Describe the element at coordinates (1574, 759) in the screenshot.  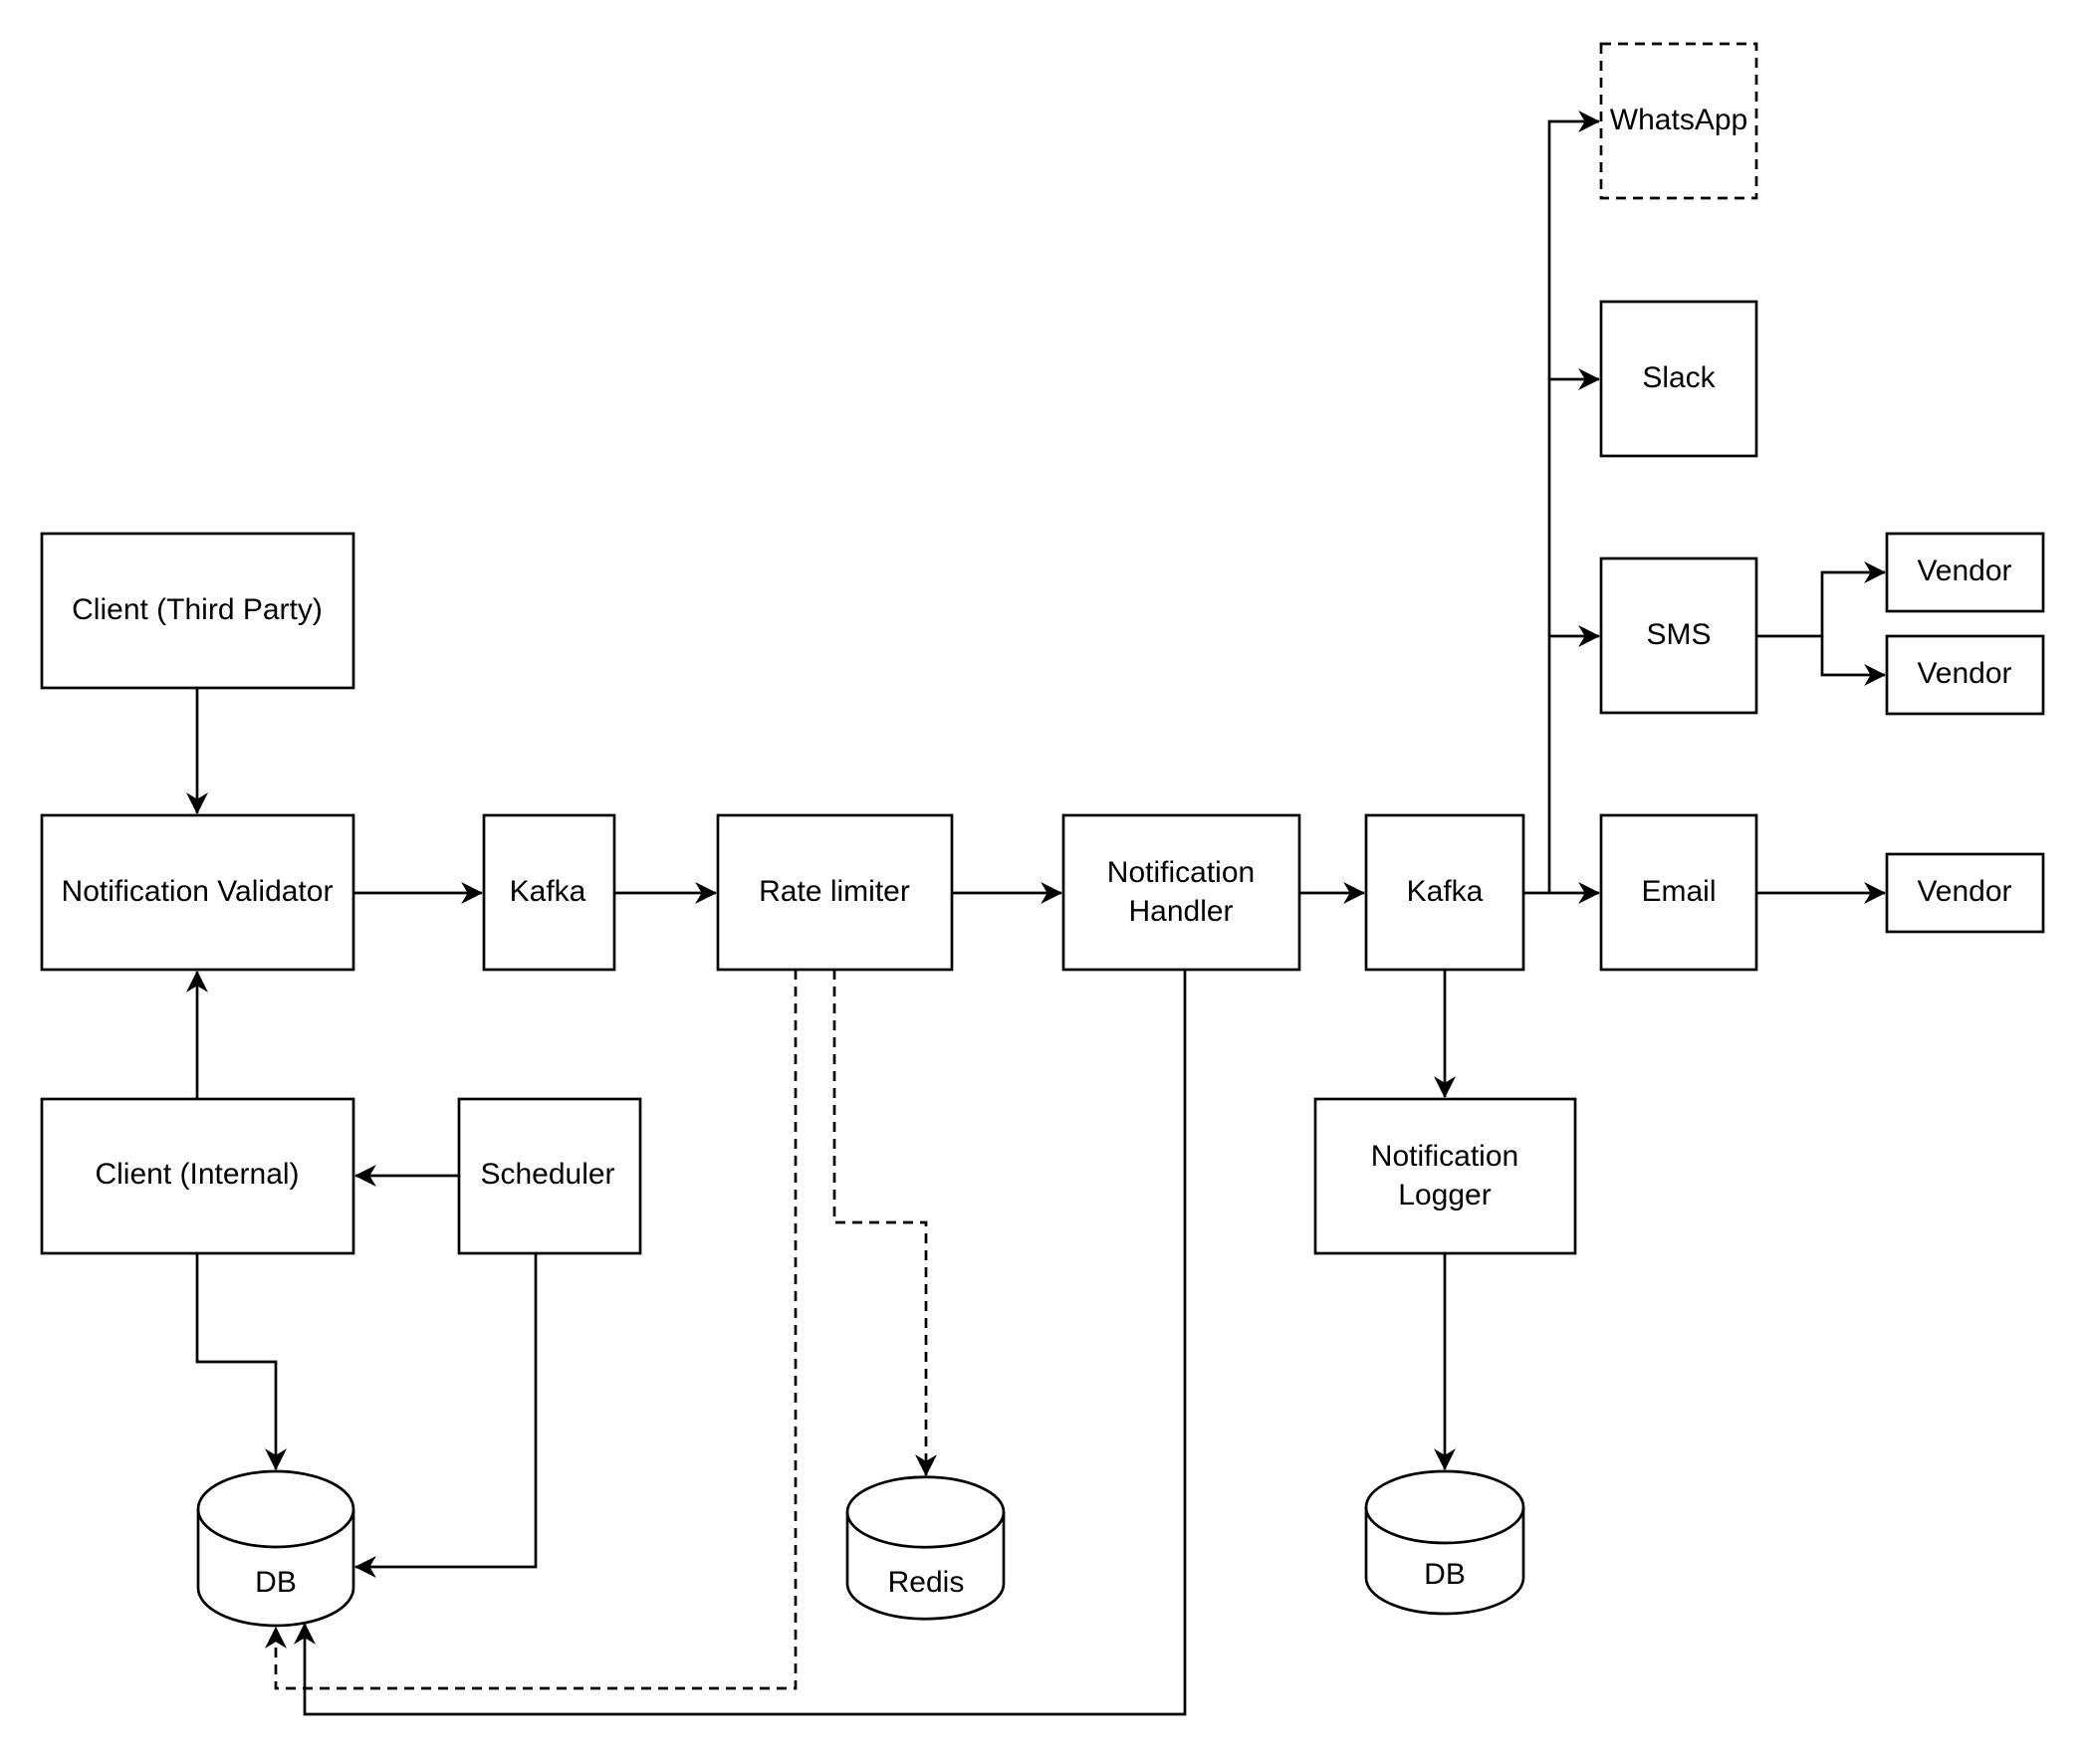
I see `edge-kafka-to-sms` at that location.